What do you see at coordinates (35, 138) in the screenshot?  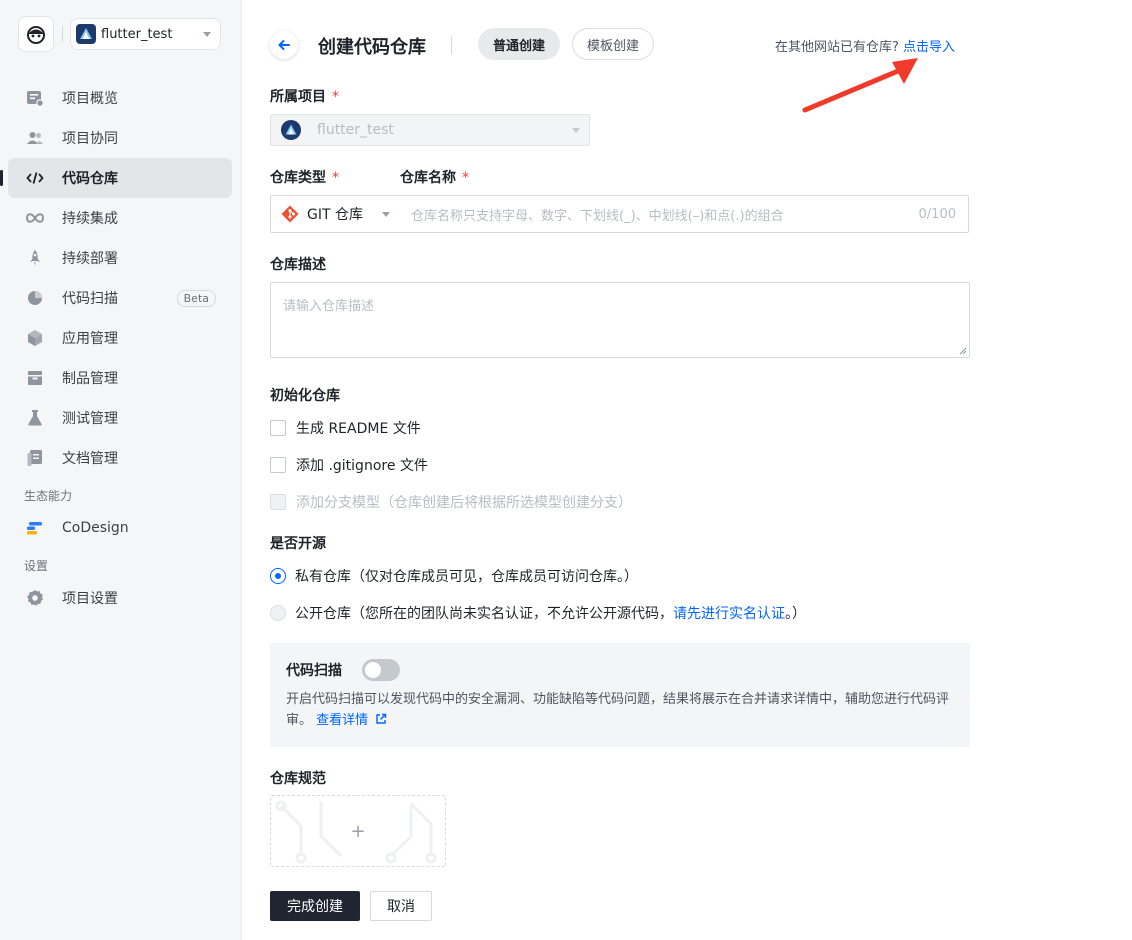 I see `team-icon` at bounding box center [35, 138].